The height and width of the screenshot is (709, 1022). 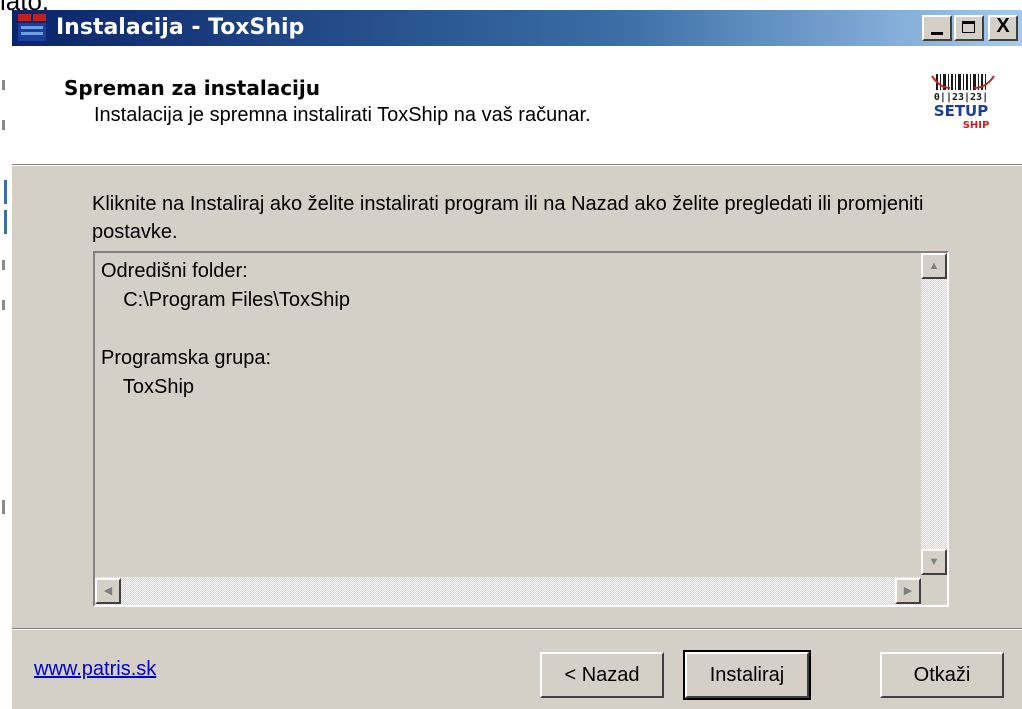 I want to click on footer-divider-highlight, so click(x=517, y=629).